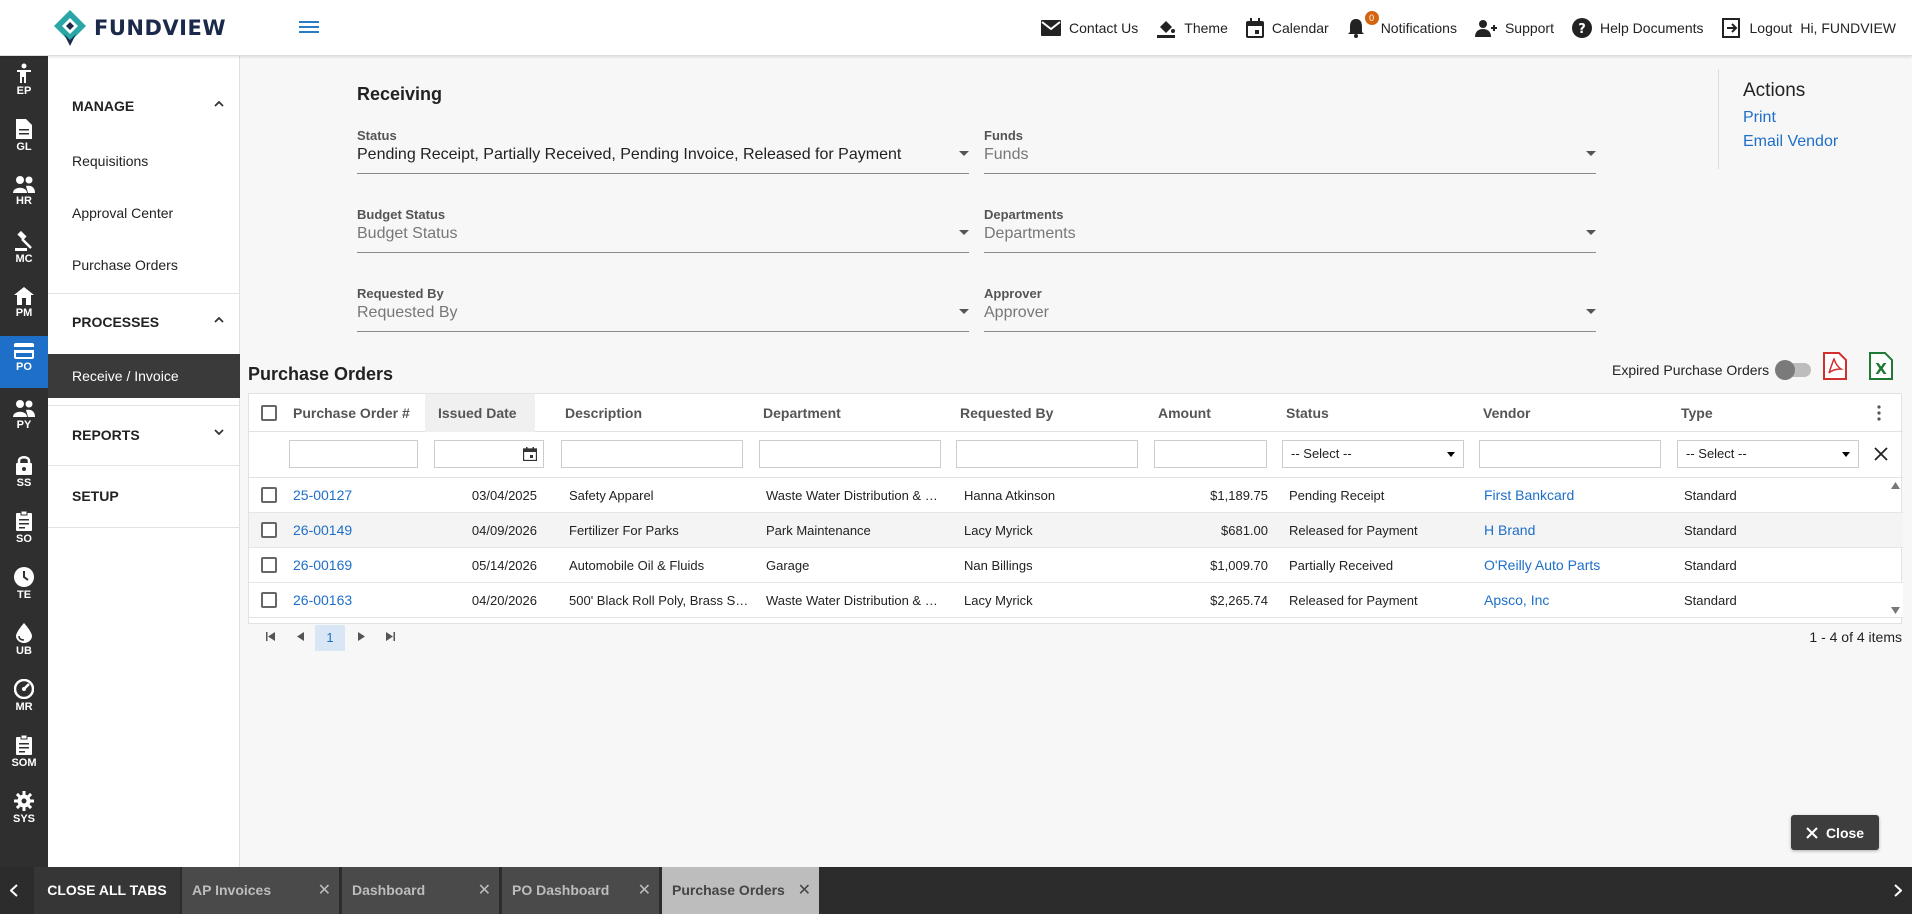 The height and width of the screenshot is (914, 1912). I want to click on approver-filter: Approver Approver, so click(1290, 309).